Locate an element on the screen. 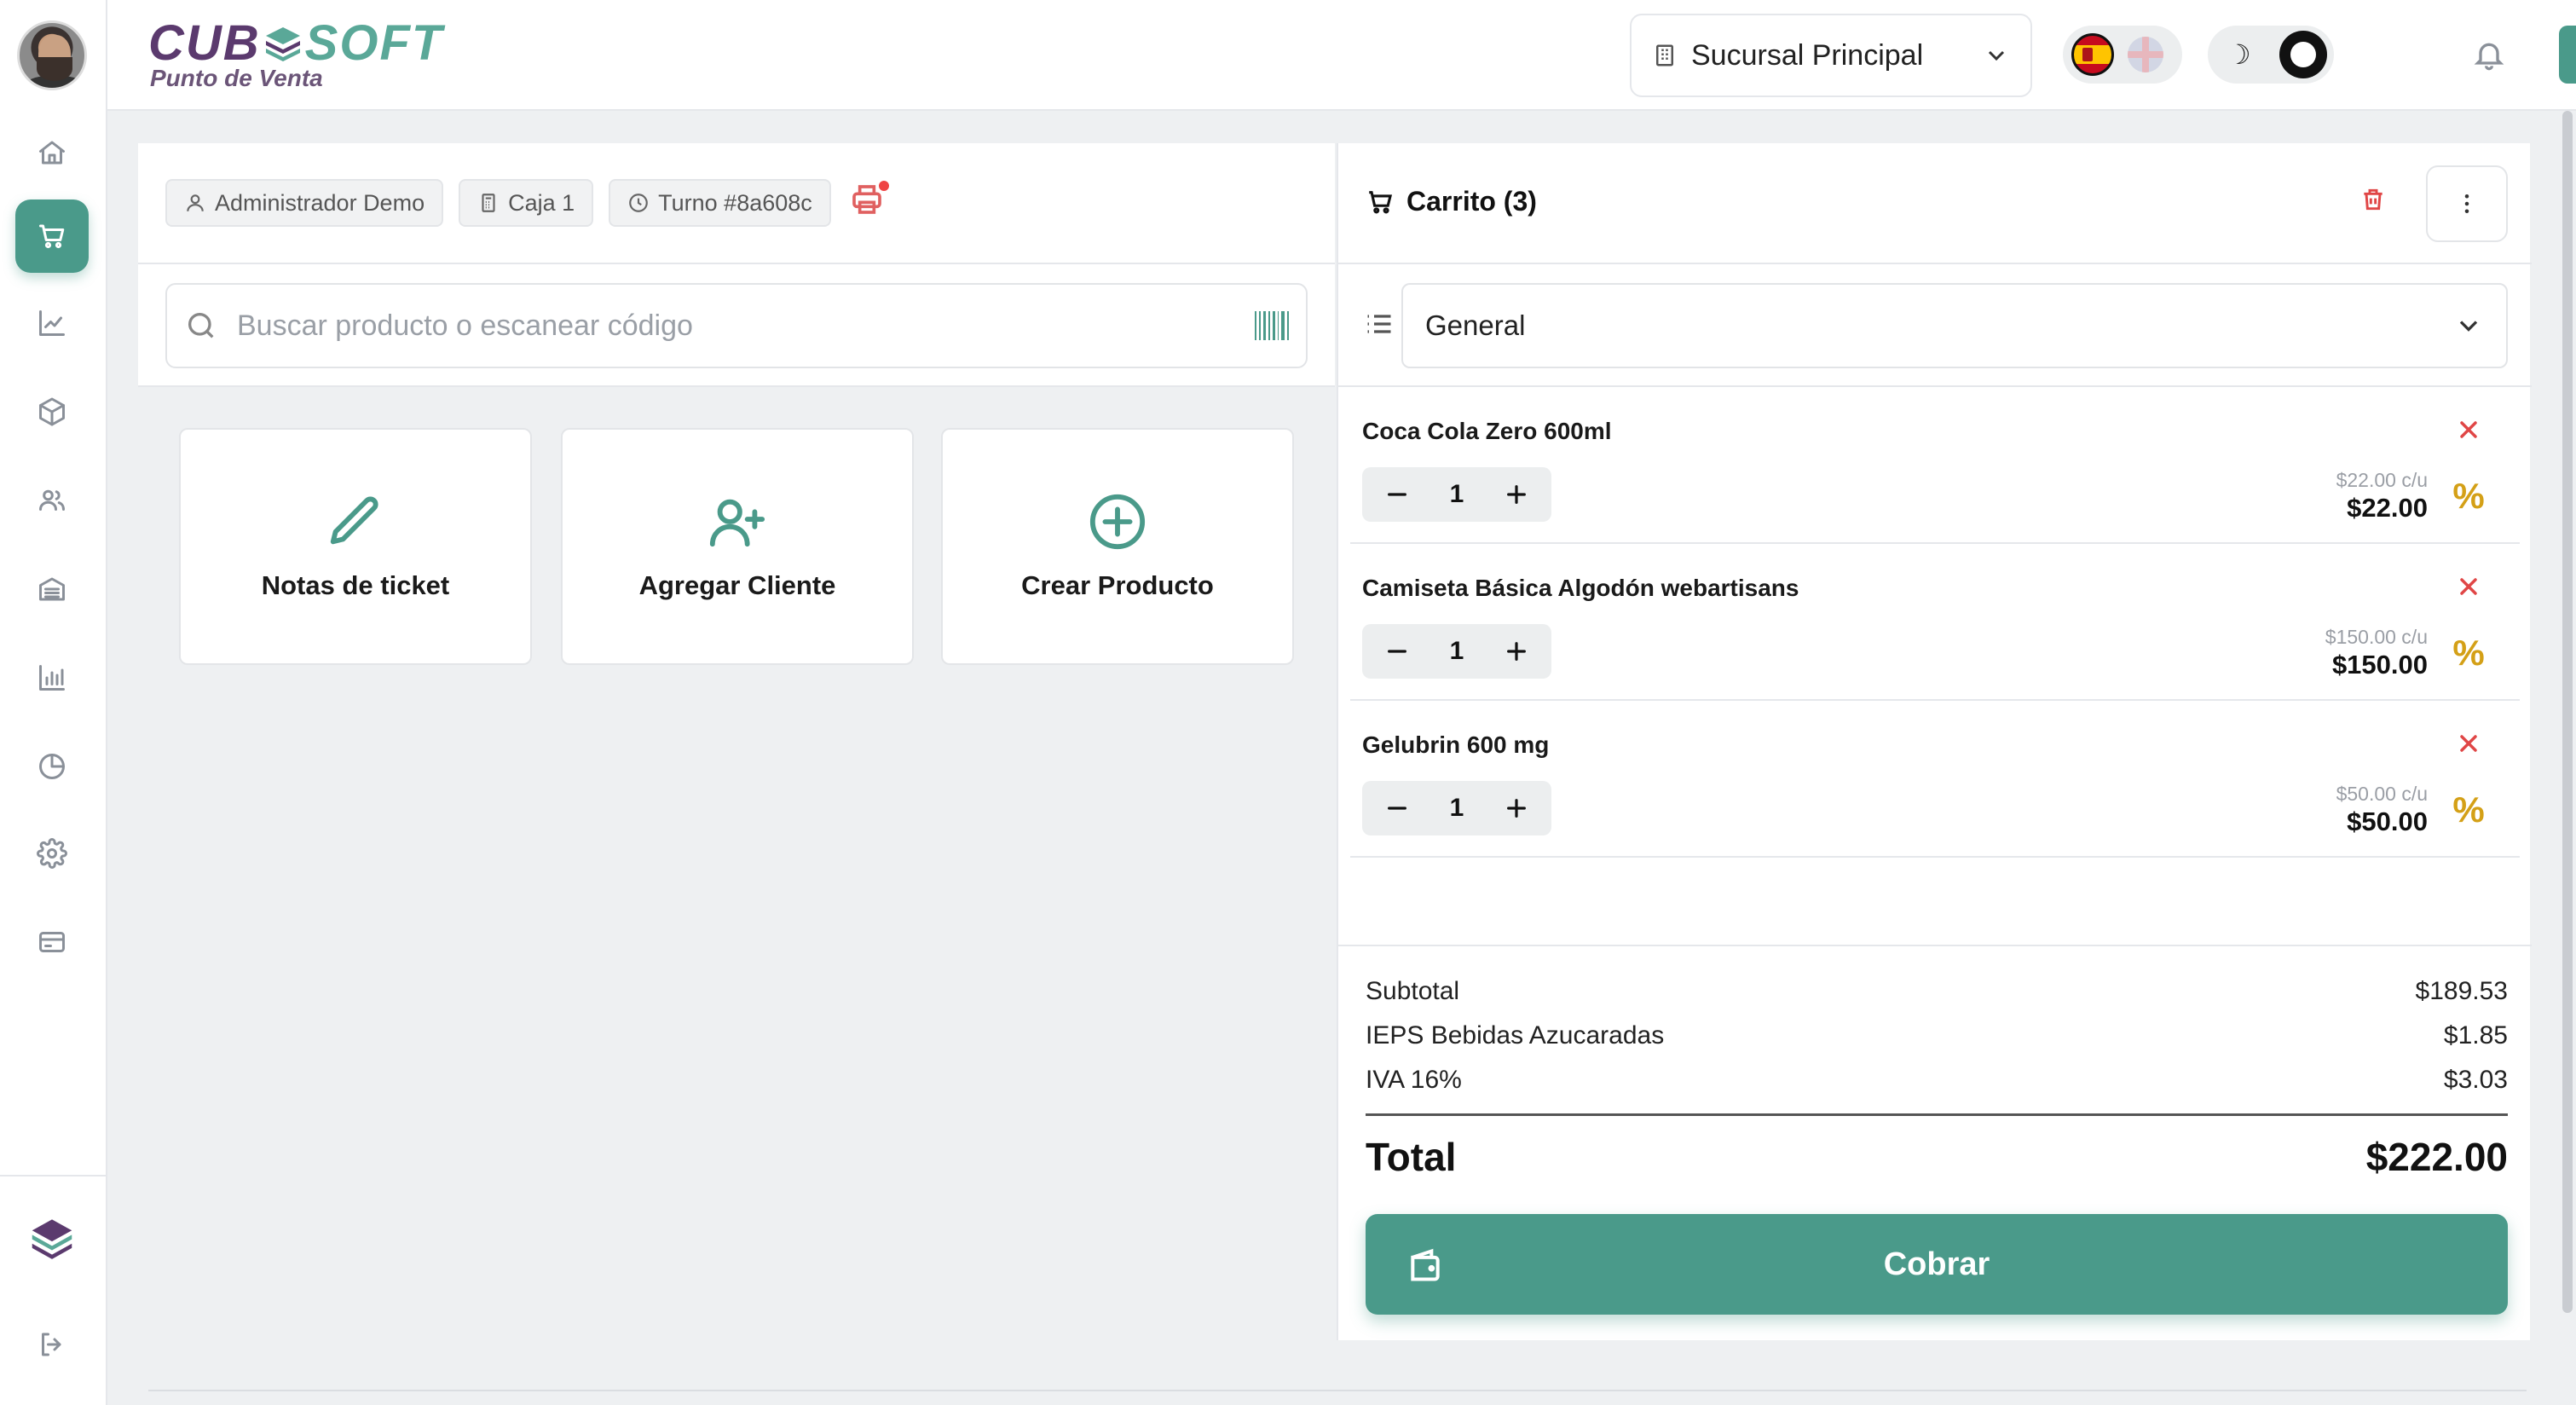 The image size is (2576, 1405). uk-flag-icon is located at coordinates (2145, 54).